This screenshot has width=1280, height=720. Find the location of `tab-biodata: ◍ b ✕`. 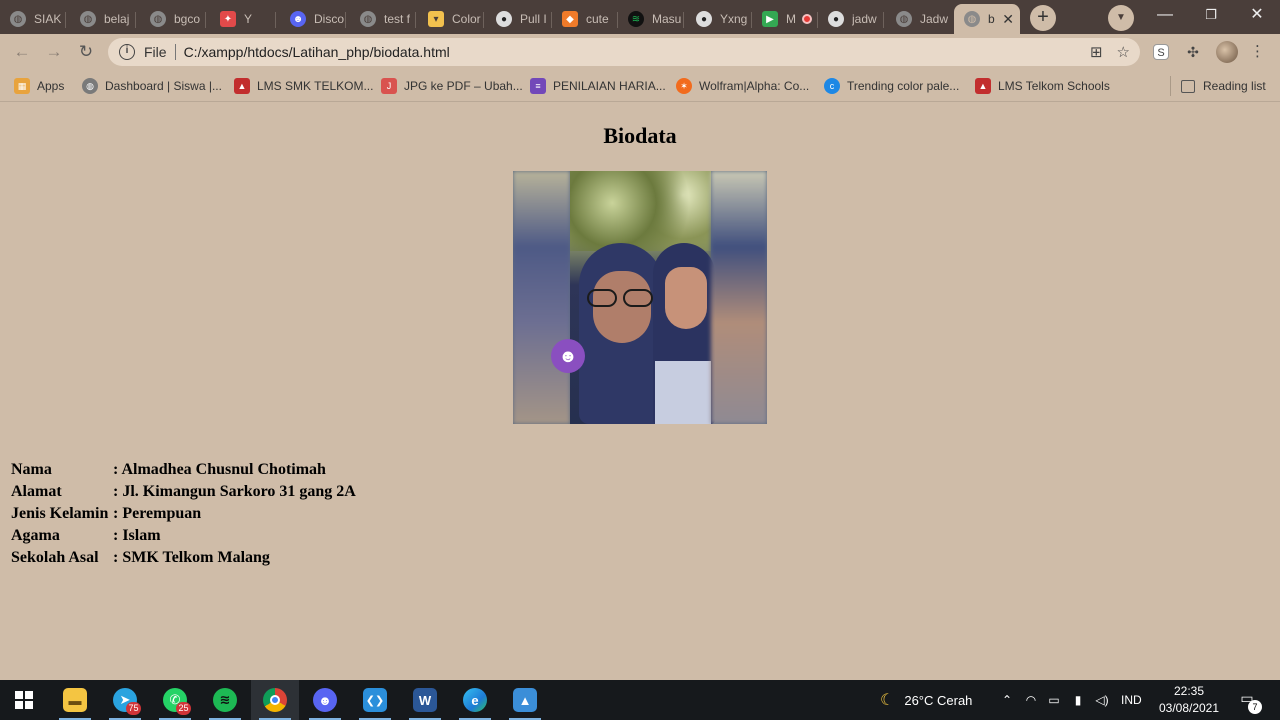

tab-biodata: ◍ b ✕ is located at coordinates (987, 19).